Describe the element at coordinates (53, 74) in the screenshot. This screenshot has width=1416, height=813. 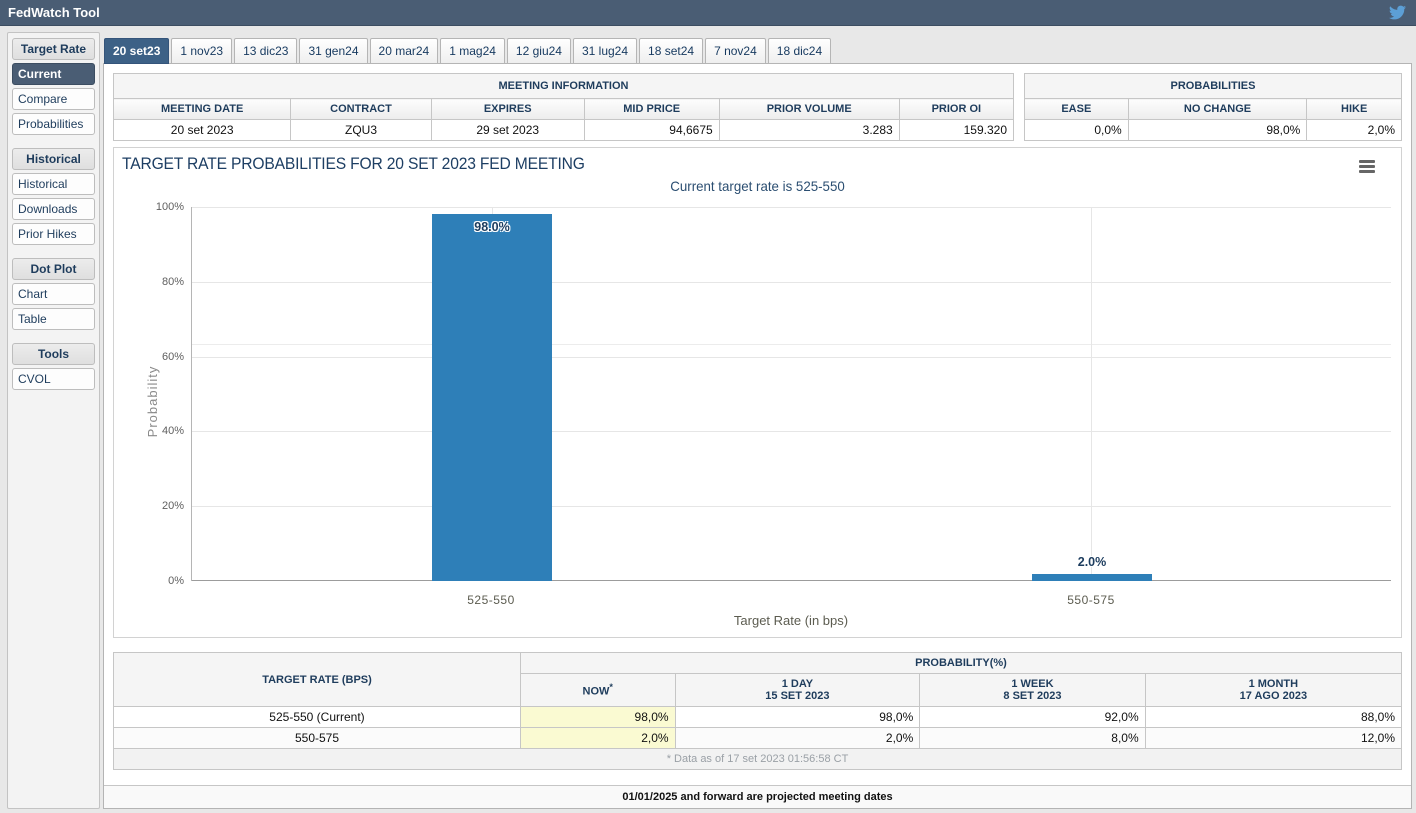
I see `sidebar-item-current: Current` at that location.